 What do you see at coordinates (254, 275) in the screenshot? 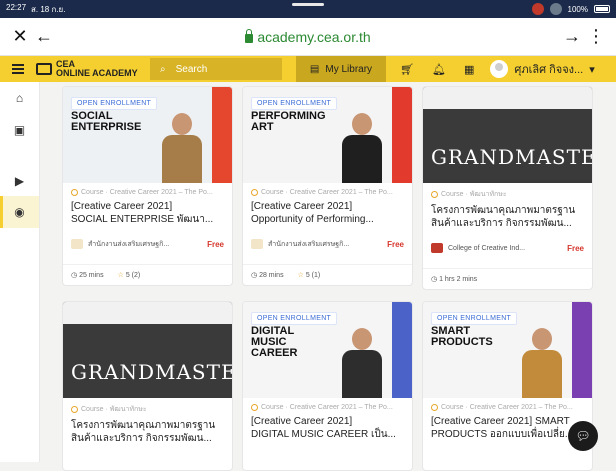
I see `clock-icon: ◷` at bounding box center [254, 275].